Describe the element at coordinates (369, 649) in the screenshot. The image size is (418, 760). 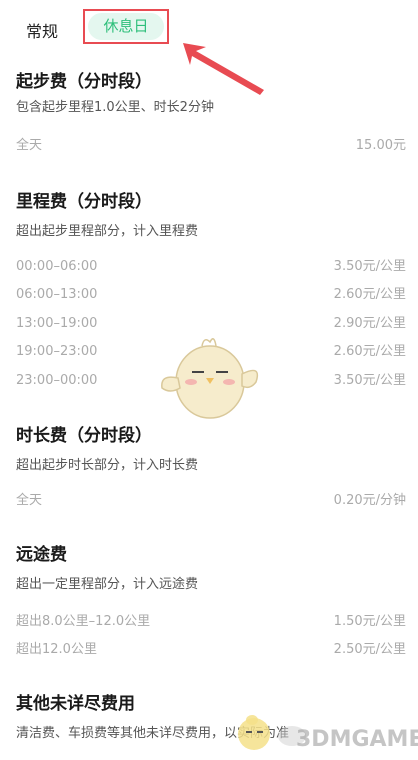
I see `fee-row-value: 2.50元/公里` at that location.